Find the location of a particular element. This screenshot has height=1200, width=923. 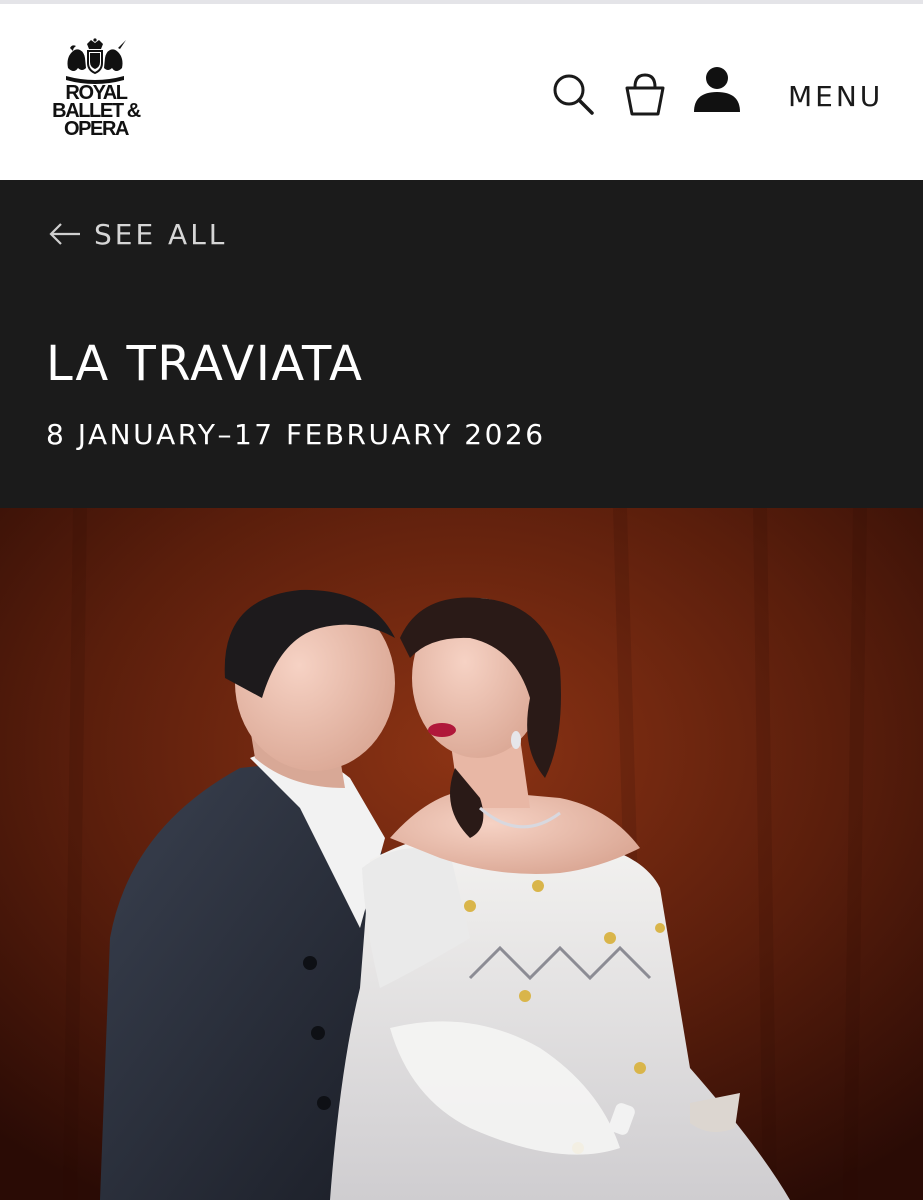

arrow-left-icon is located at coordinates (64, 234).